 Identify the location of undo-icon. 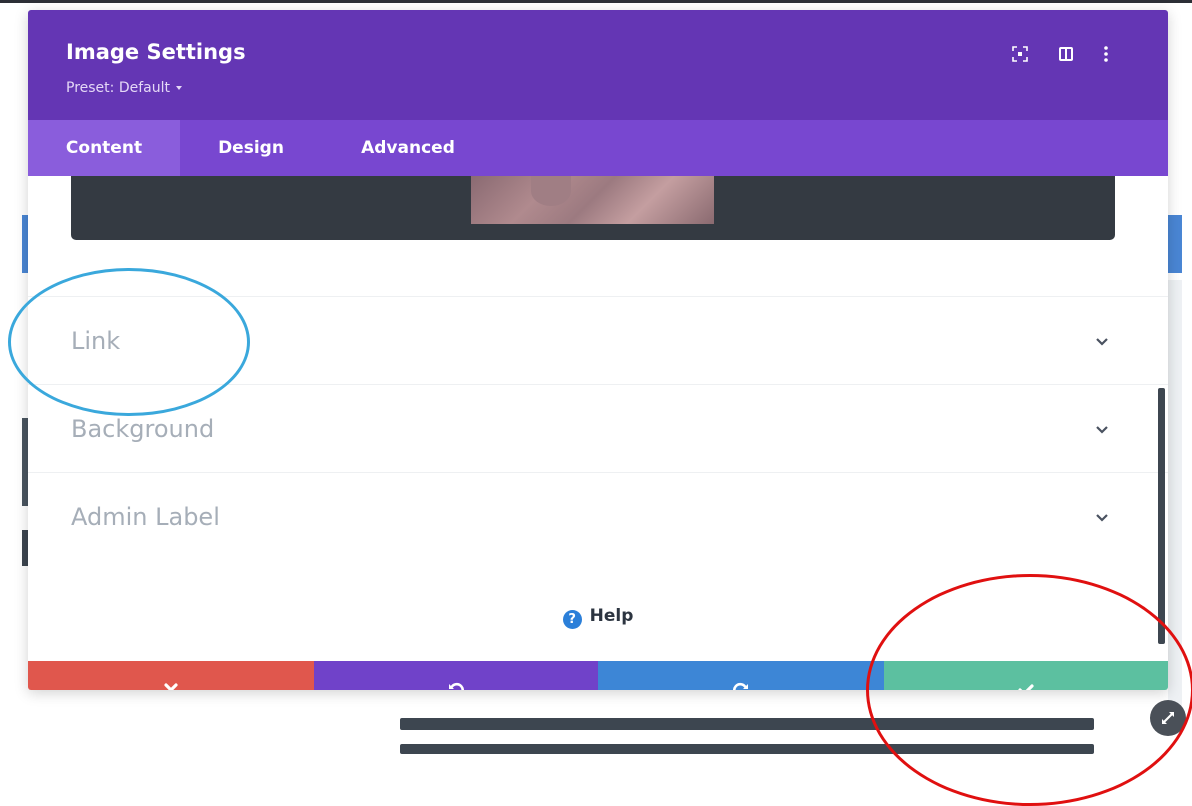
(456, 686).